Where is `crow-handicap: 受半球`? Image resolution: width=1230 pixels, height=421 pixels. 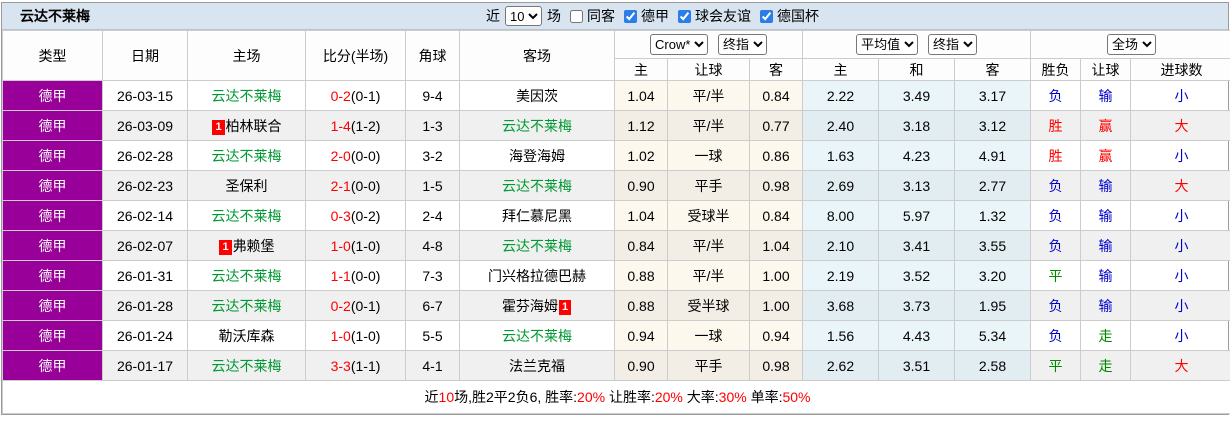 crow-handicap: 受半球 is located at coordinates (709, 306).